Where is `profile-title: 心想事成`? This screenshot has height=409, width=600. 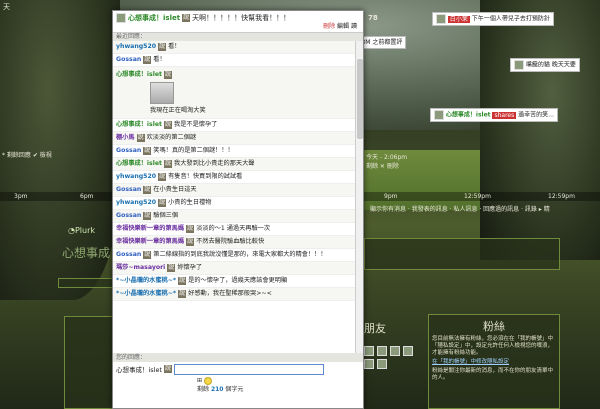
profile-title: 心想事成 is located at coordinates (86, 253).